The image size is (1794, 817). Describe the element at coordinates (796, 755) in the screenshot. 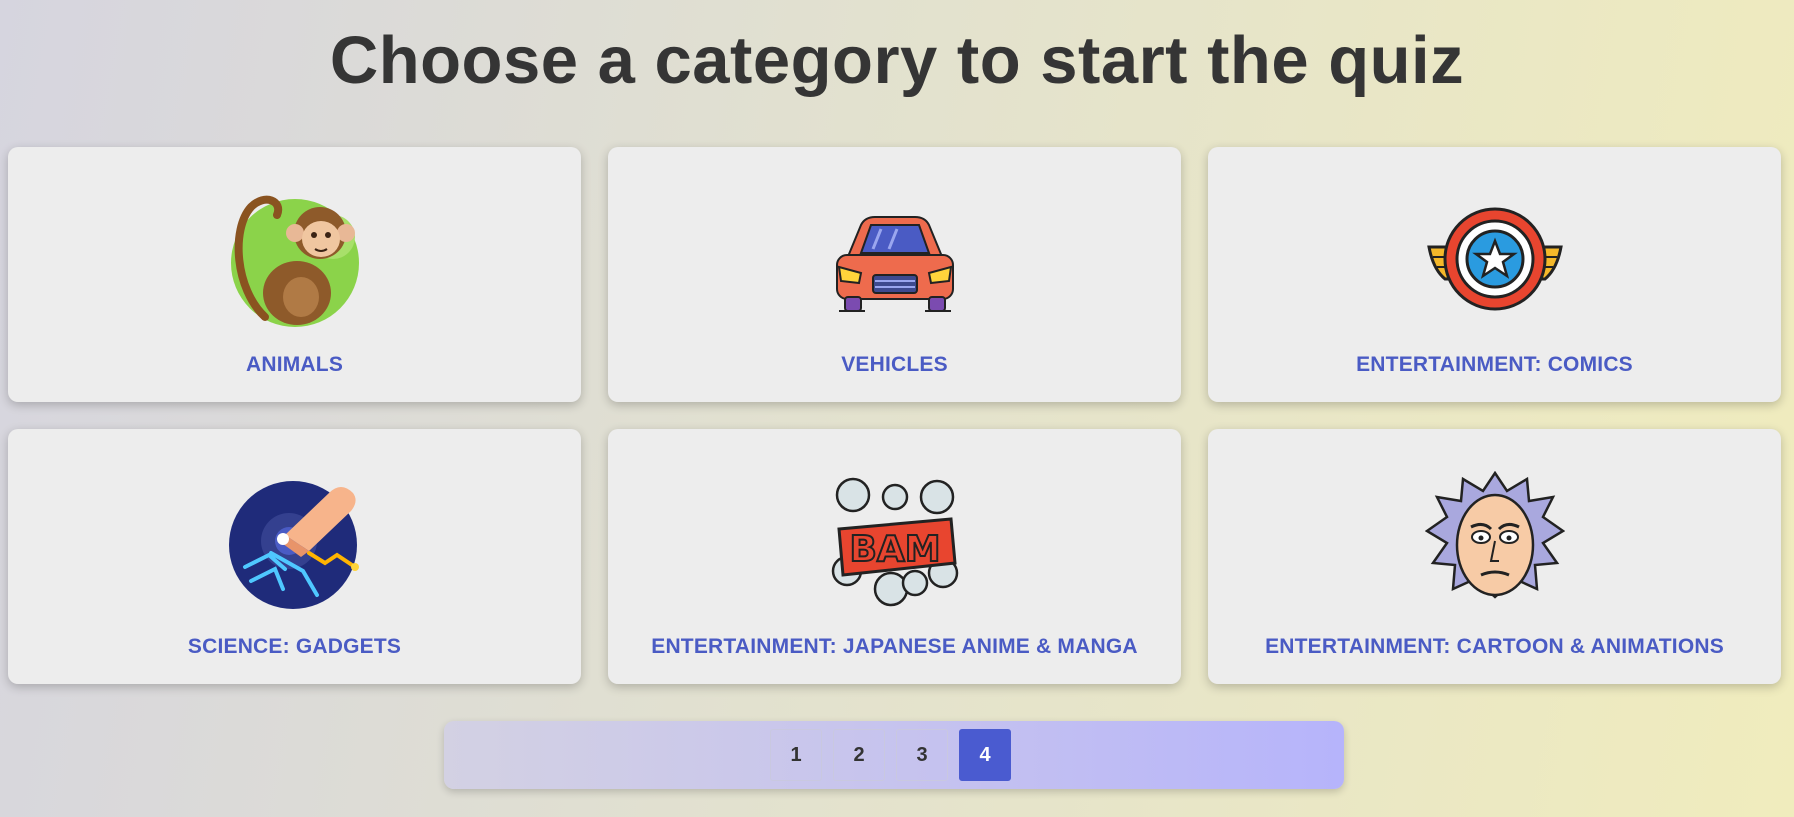

I see `page-button-1: 1` at that location.